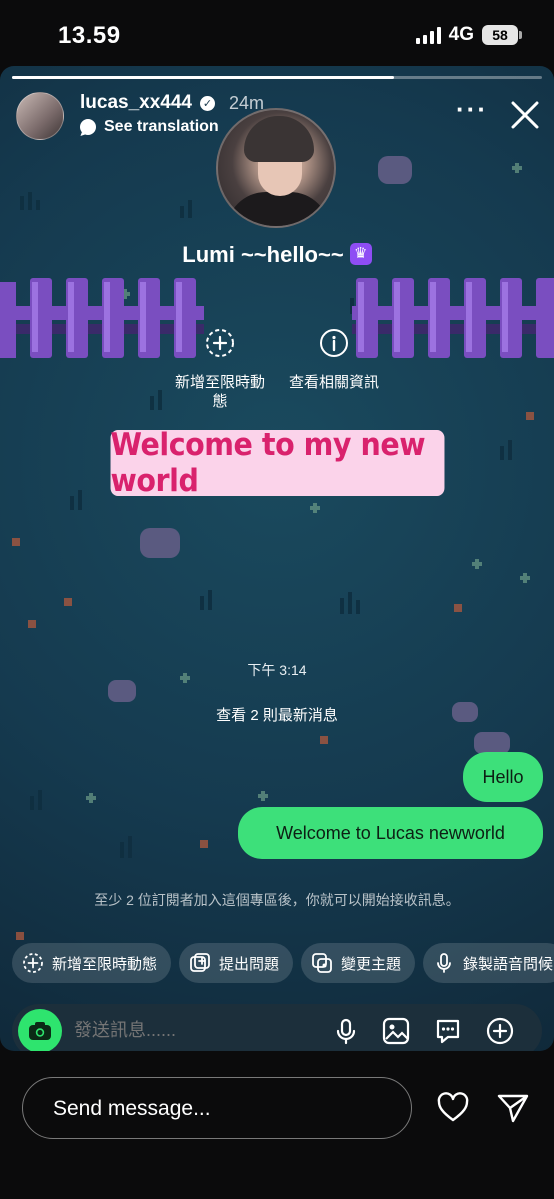 This screenshot has width=554, height=1199. I want to click on status-indicators: 4G 58, so click(468, 35).